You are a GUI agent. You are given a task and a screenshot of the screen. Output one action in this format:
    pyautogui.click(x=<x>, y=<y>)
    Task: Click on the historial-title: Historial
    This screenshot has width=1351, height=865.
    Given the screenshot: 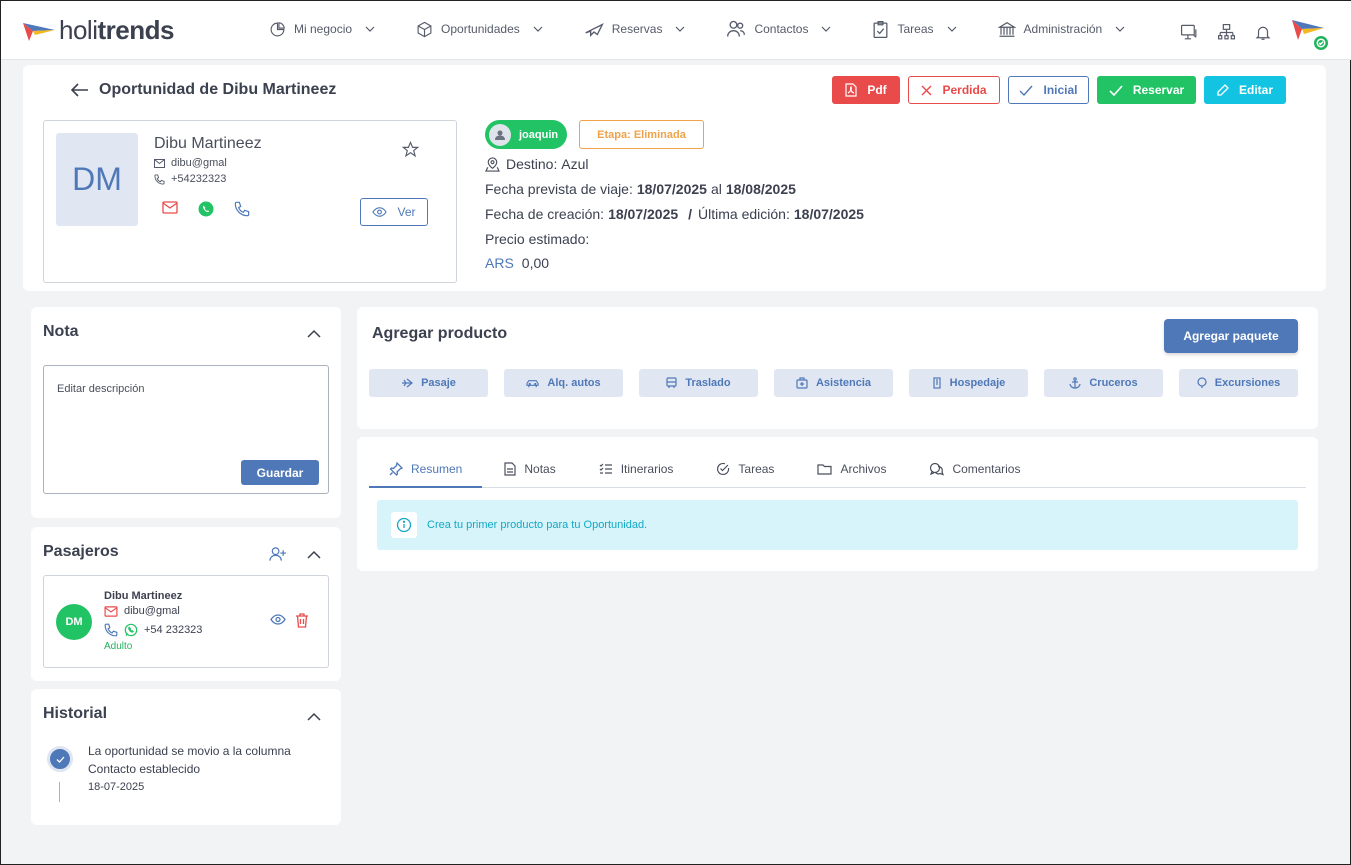 What is the action you would take?
    pyautogui.click(x=75, y=713)
    